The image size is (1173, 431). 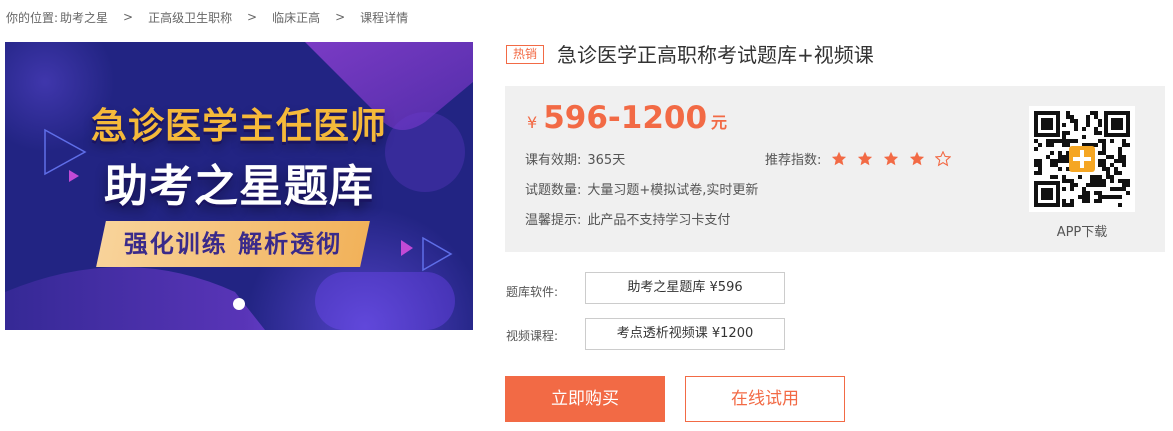 I want to click on carousel-dot, so click(x=239, y=304).